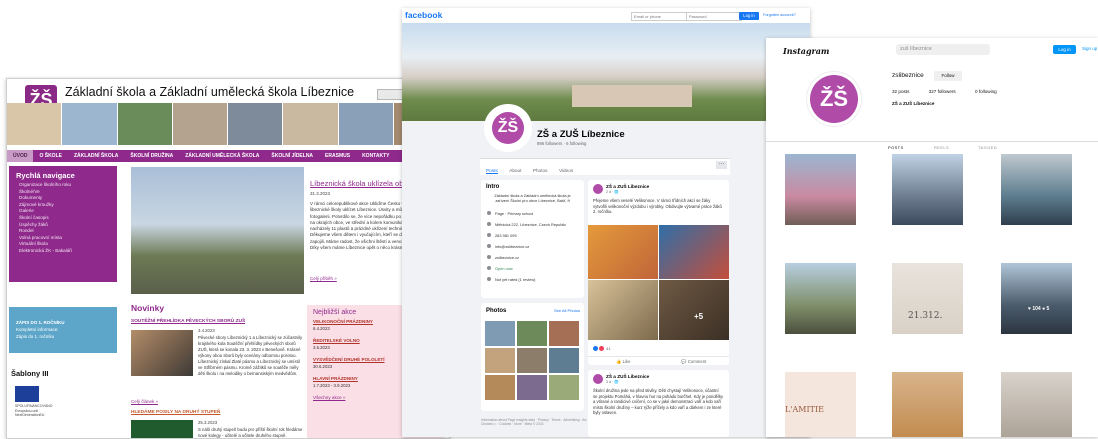  What do you see at coordinates (942, 91) in the screenshot?
I see `followers-count: 327 followers` at bounding box center [942, 91].